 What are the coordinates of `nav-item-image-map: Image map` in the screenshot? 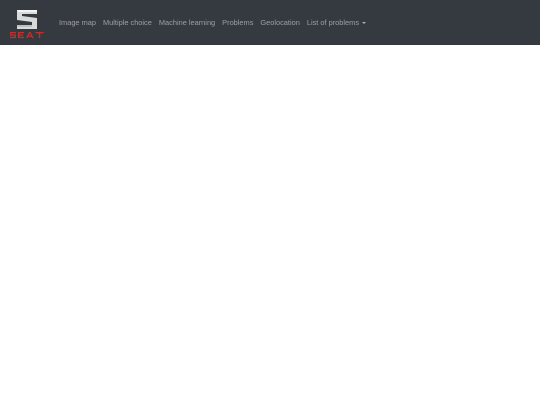 It's located at (77, 22).